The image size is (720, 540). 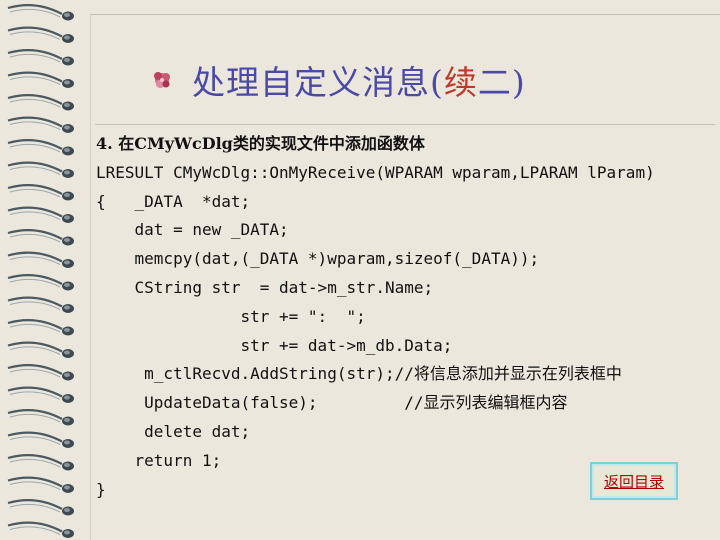 What do you see at coordinates (501, 82) in the screenshot?
I see `title-end: 二)` at bounding box center [501, 82].